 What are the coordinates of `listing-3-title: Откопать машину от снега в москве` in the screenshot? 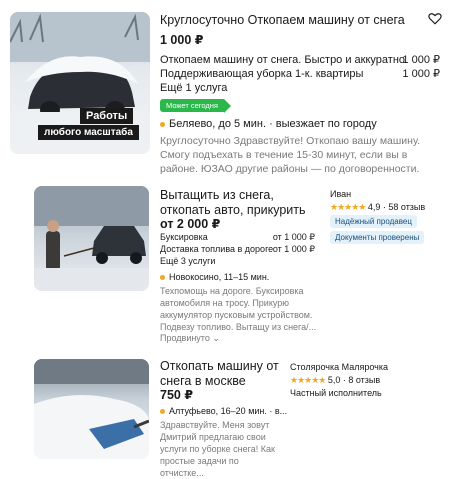 It's located at (220, 374).